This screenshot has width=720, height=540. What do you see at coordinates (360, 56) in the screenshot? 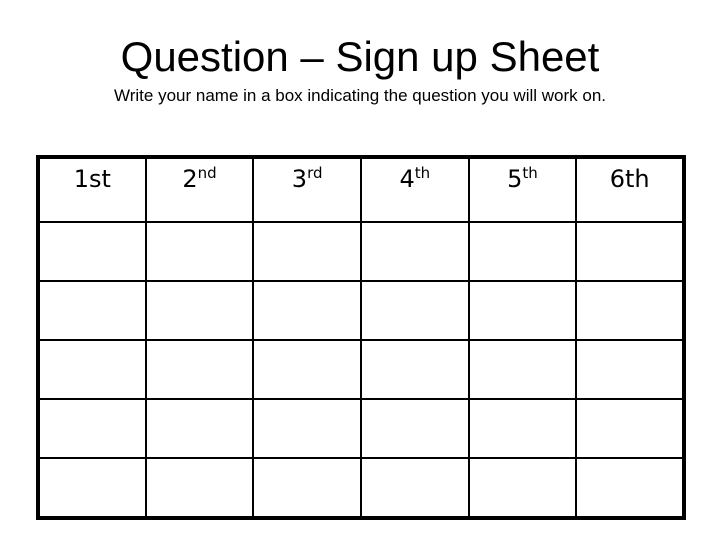
I see `page-title: Question – Sign up Sheet` at bounding box center [360, 56].